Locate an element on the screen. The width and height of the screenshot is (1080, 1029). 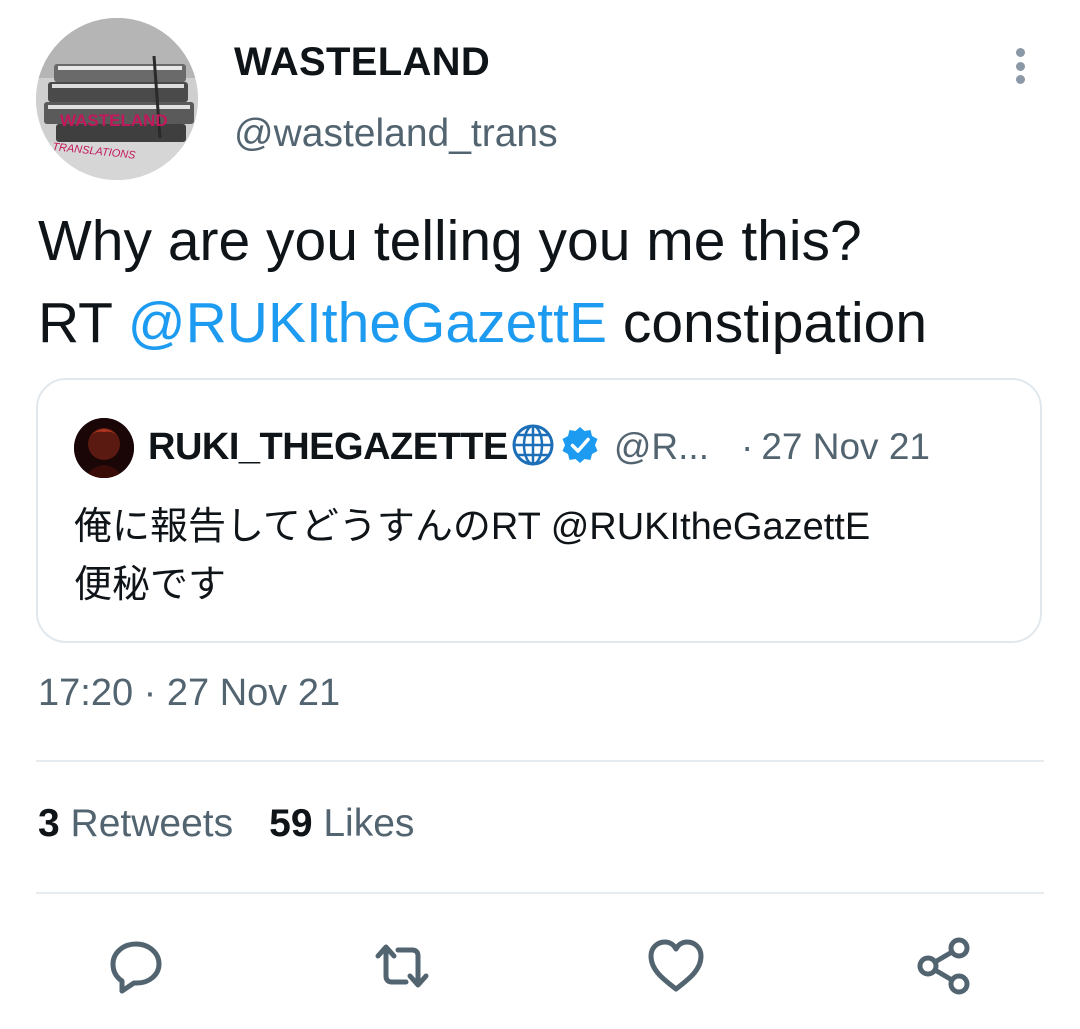
likes-count: 59 is located at coordinates (291, 823).